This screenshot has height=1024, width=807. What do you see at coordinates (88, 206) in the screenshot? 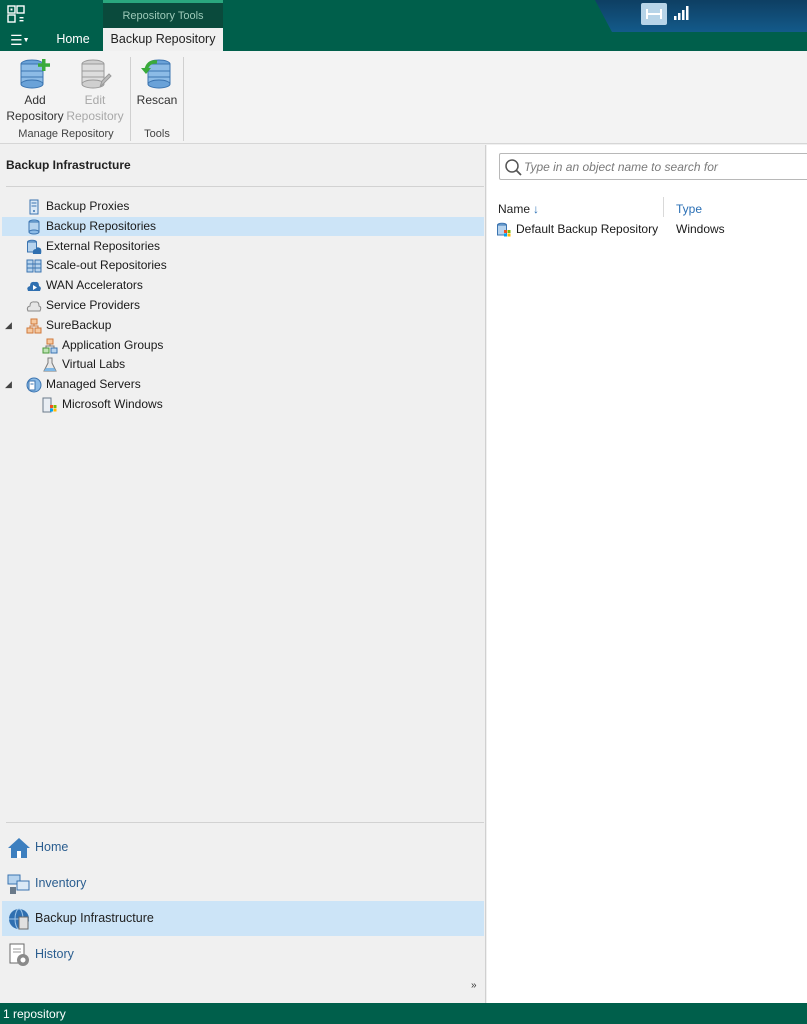
I see `tree-item-label: Backup Proxies` at bounding box center [88, 206].